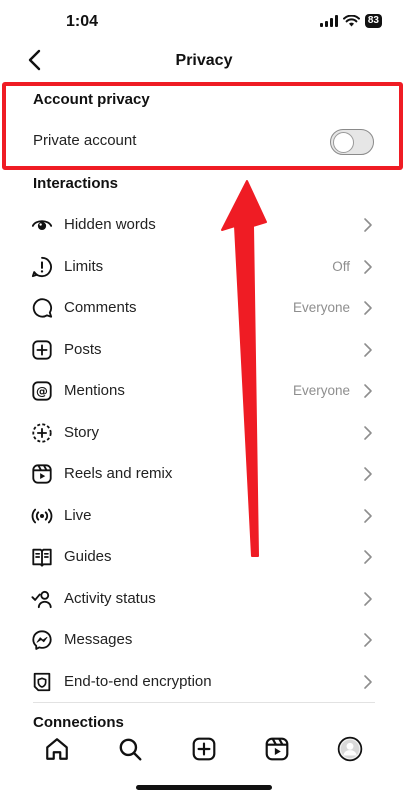  What do you see at coordinates (110, 224) in the screenshot?
I see `menu-item-label: Hidden words` at bounding box center [110, 224].